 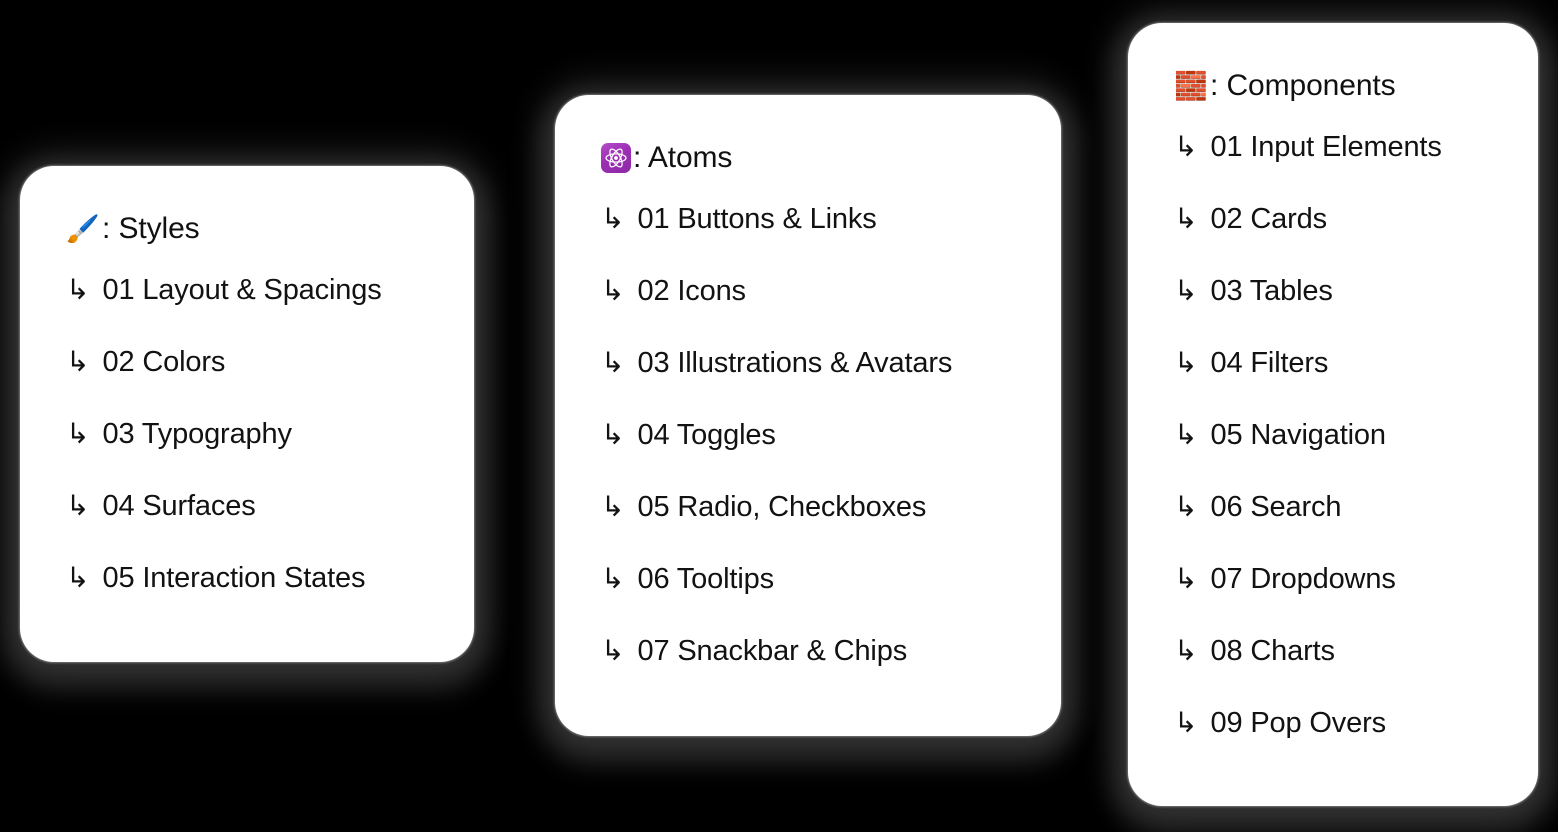 What do you see at coordinates (1276, 507) in the screenshot?
I see `list-item-label: 06 Search` at bounding box center [1276, 507].